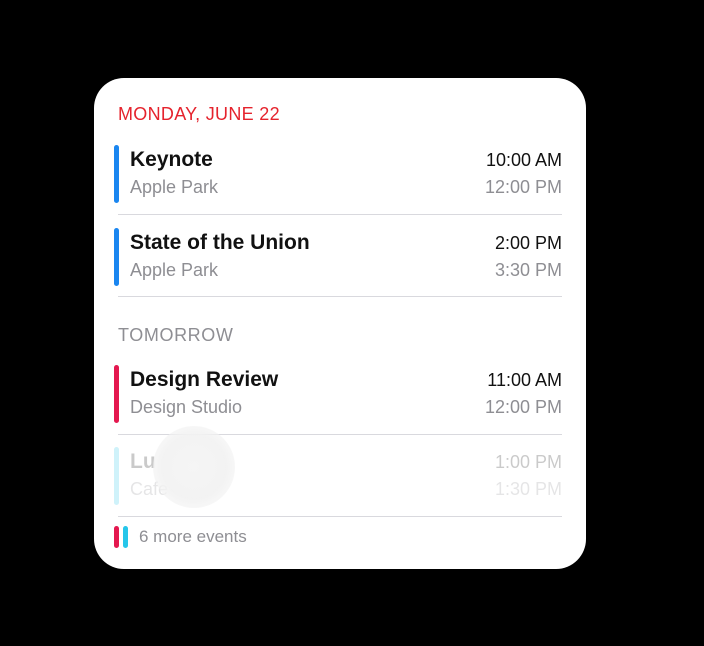 Image resolution: width=704 pixels, height=646 pixels. I want to click on event-keynote: Keynote Apple Park 10:00 AM 12:00 PM, so click(338, 174).